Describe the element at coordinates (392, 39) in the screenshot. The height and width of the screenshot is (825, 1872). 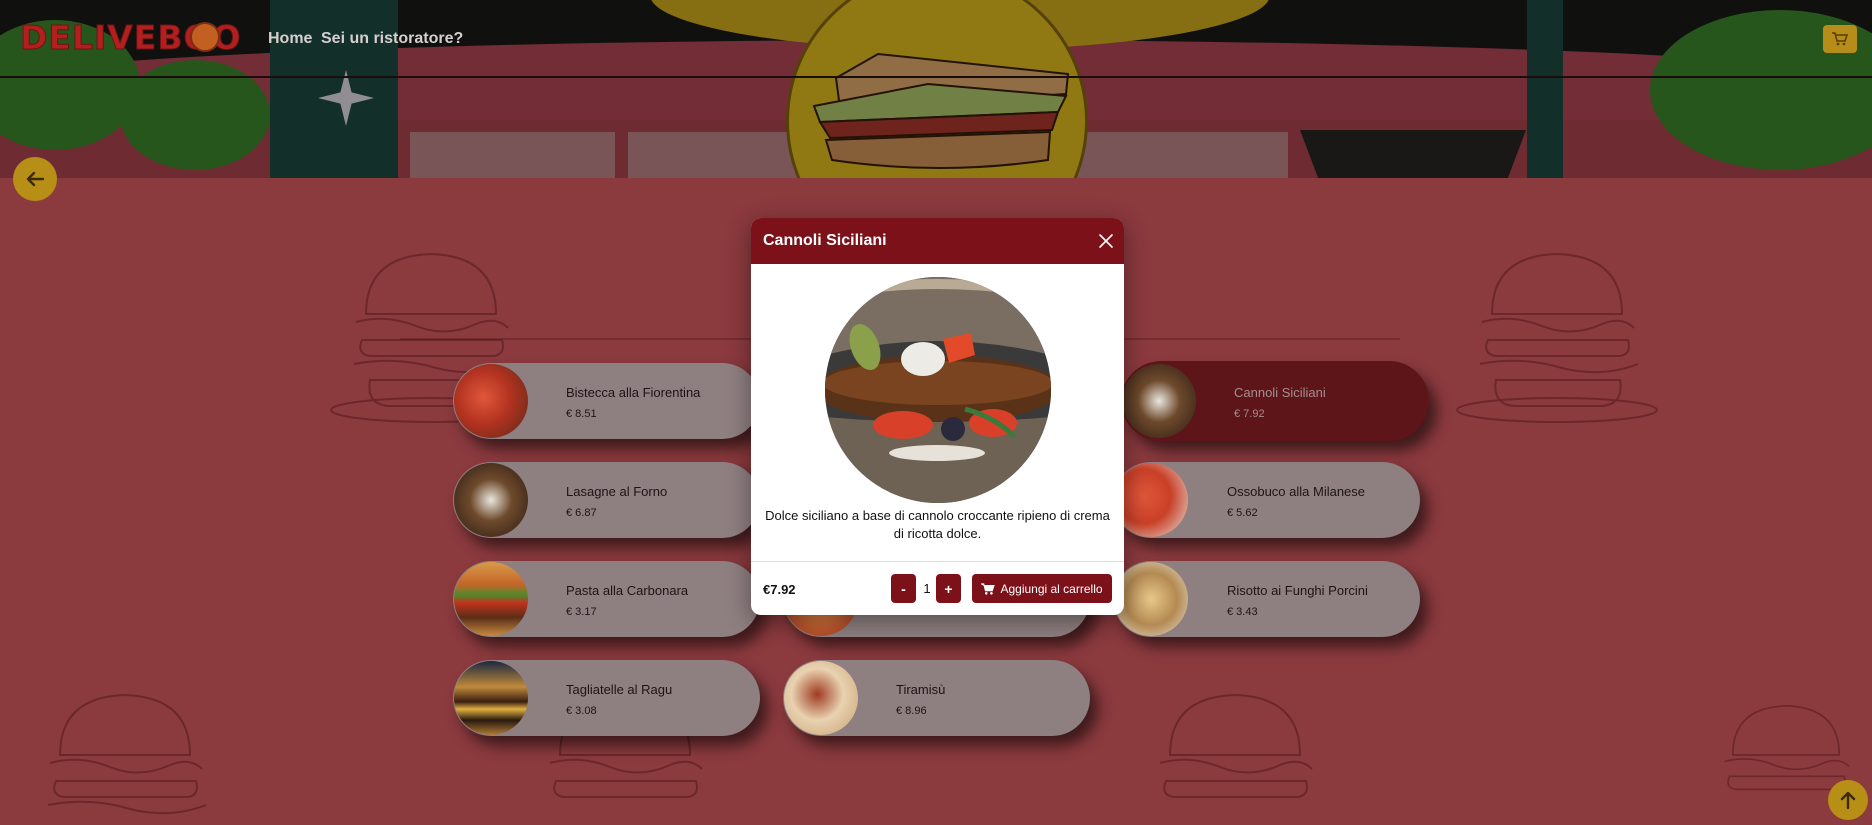
I see `nav-restaurateur-link: Sei un ristoratore?` at that location.